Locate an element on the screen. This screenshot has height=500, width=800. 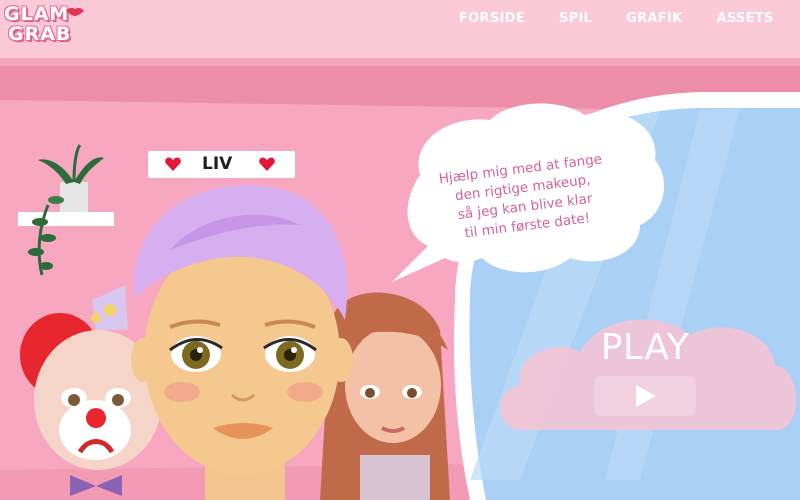
play-triangle-icon is located at coordinates (646, 396).